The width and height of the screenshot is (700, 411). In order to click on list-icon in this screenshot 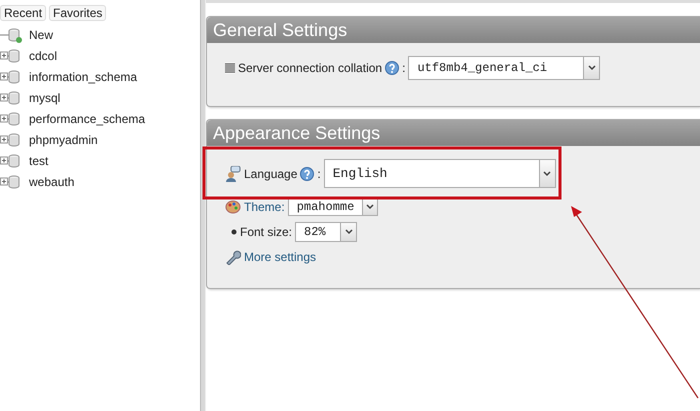, I will do `click(230, 68)`.